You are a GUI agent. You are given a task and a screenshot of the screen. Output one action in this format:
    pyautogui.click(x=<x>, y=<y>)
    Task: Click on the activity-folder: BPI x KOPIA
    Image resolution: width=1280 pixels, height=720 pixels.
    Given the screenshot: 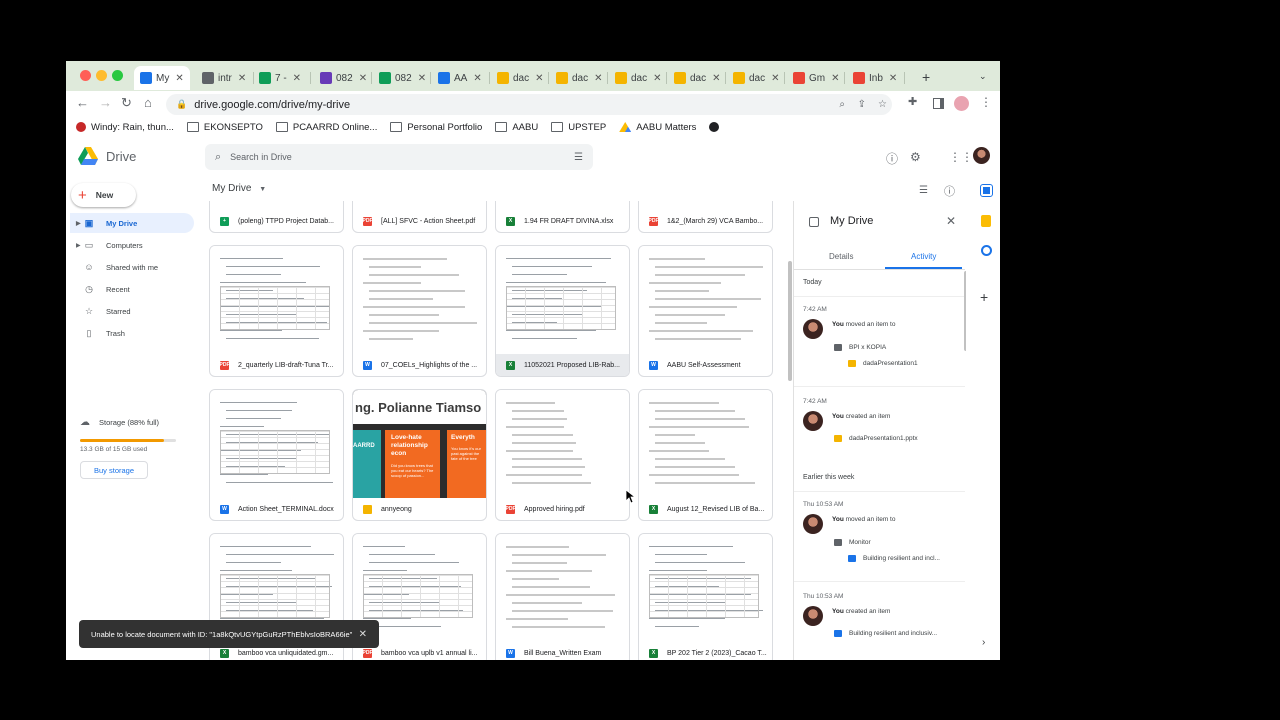 What is the action you would take?
    pyautogui.click(x=860, y=347)
    